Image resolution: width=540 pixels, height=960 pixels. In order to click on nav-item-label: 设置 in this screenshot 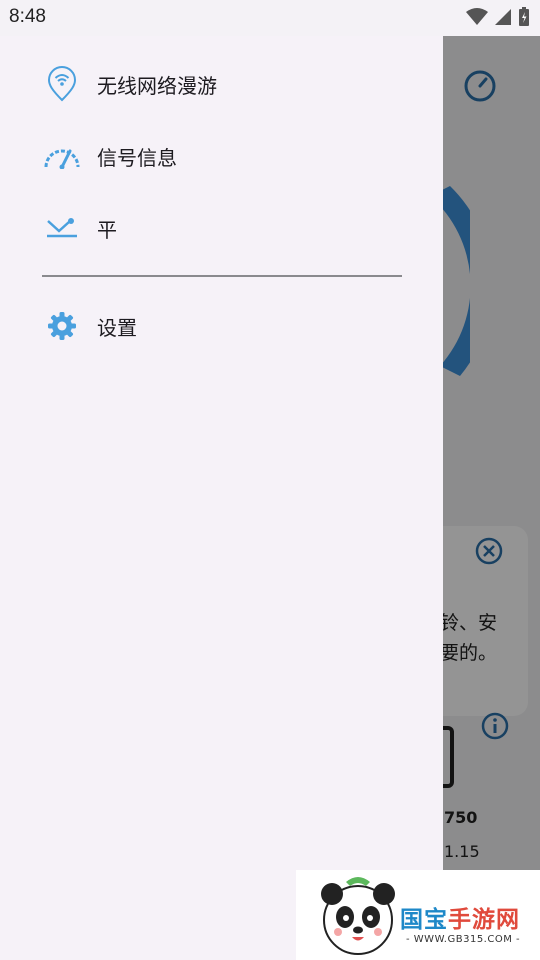, I will do `click(117, 327)`.